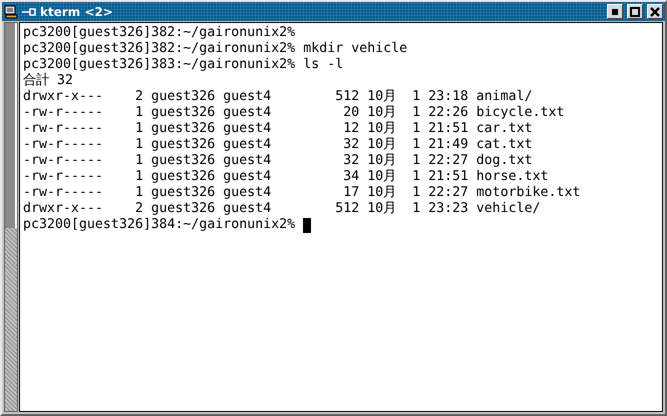 The height and width of the screenshot is (416, 667). I want to click on terminal-line: pc3200[guest326]382:~/gaironunix2% mkdir vehicle, so click(215, 49).